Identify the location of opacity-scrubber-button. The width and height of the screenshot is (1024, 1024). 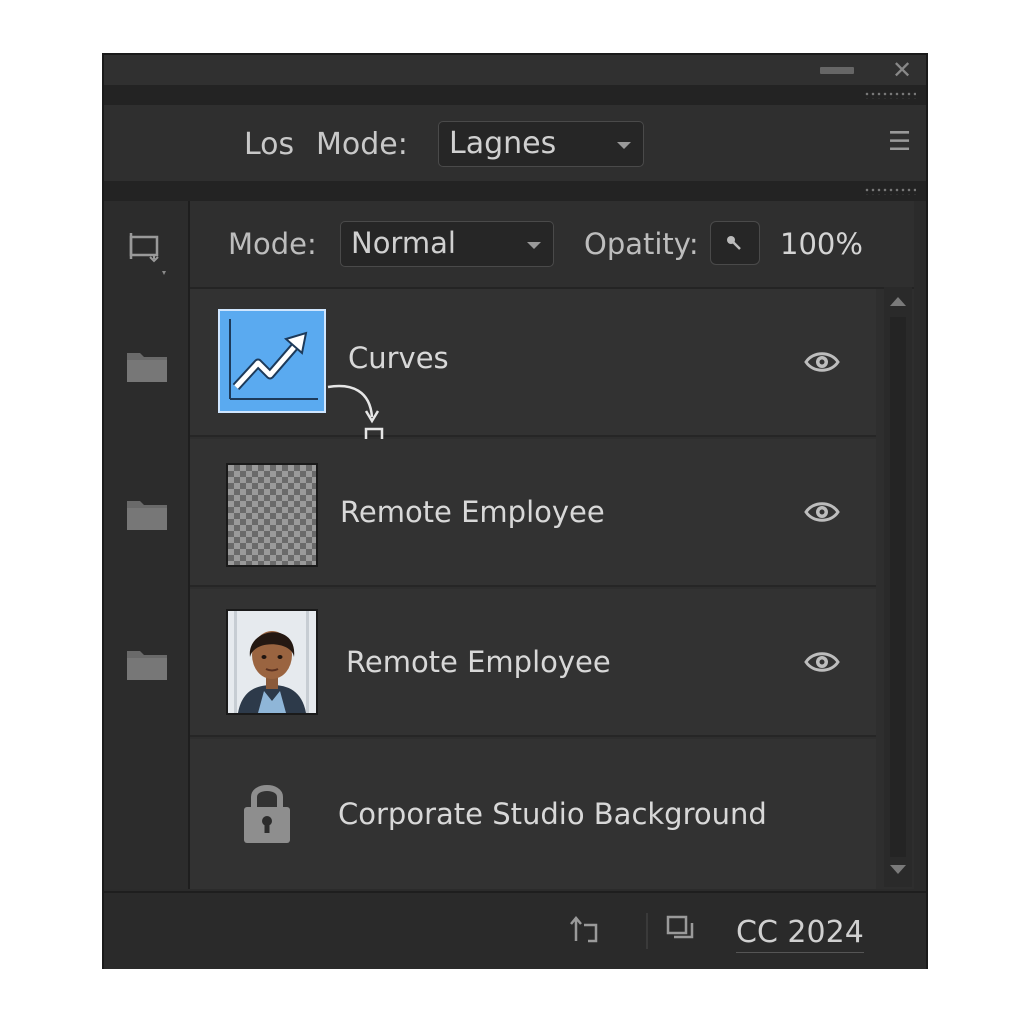
(735, 243).